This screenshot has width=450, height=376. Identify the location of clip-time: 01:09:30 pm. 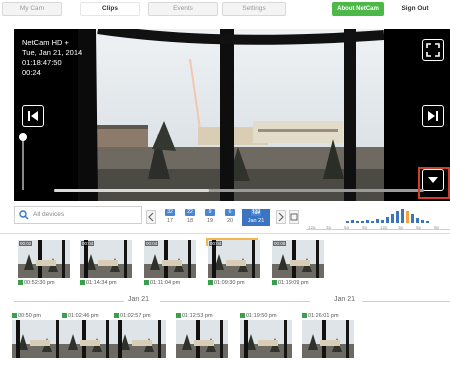
(226, 283).